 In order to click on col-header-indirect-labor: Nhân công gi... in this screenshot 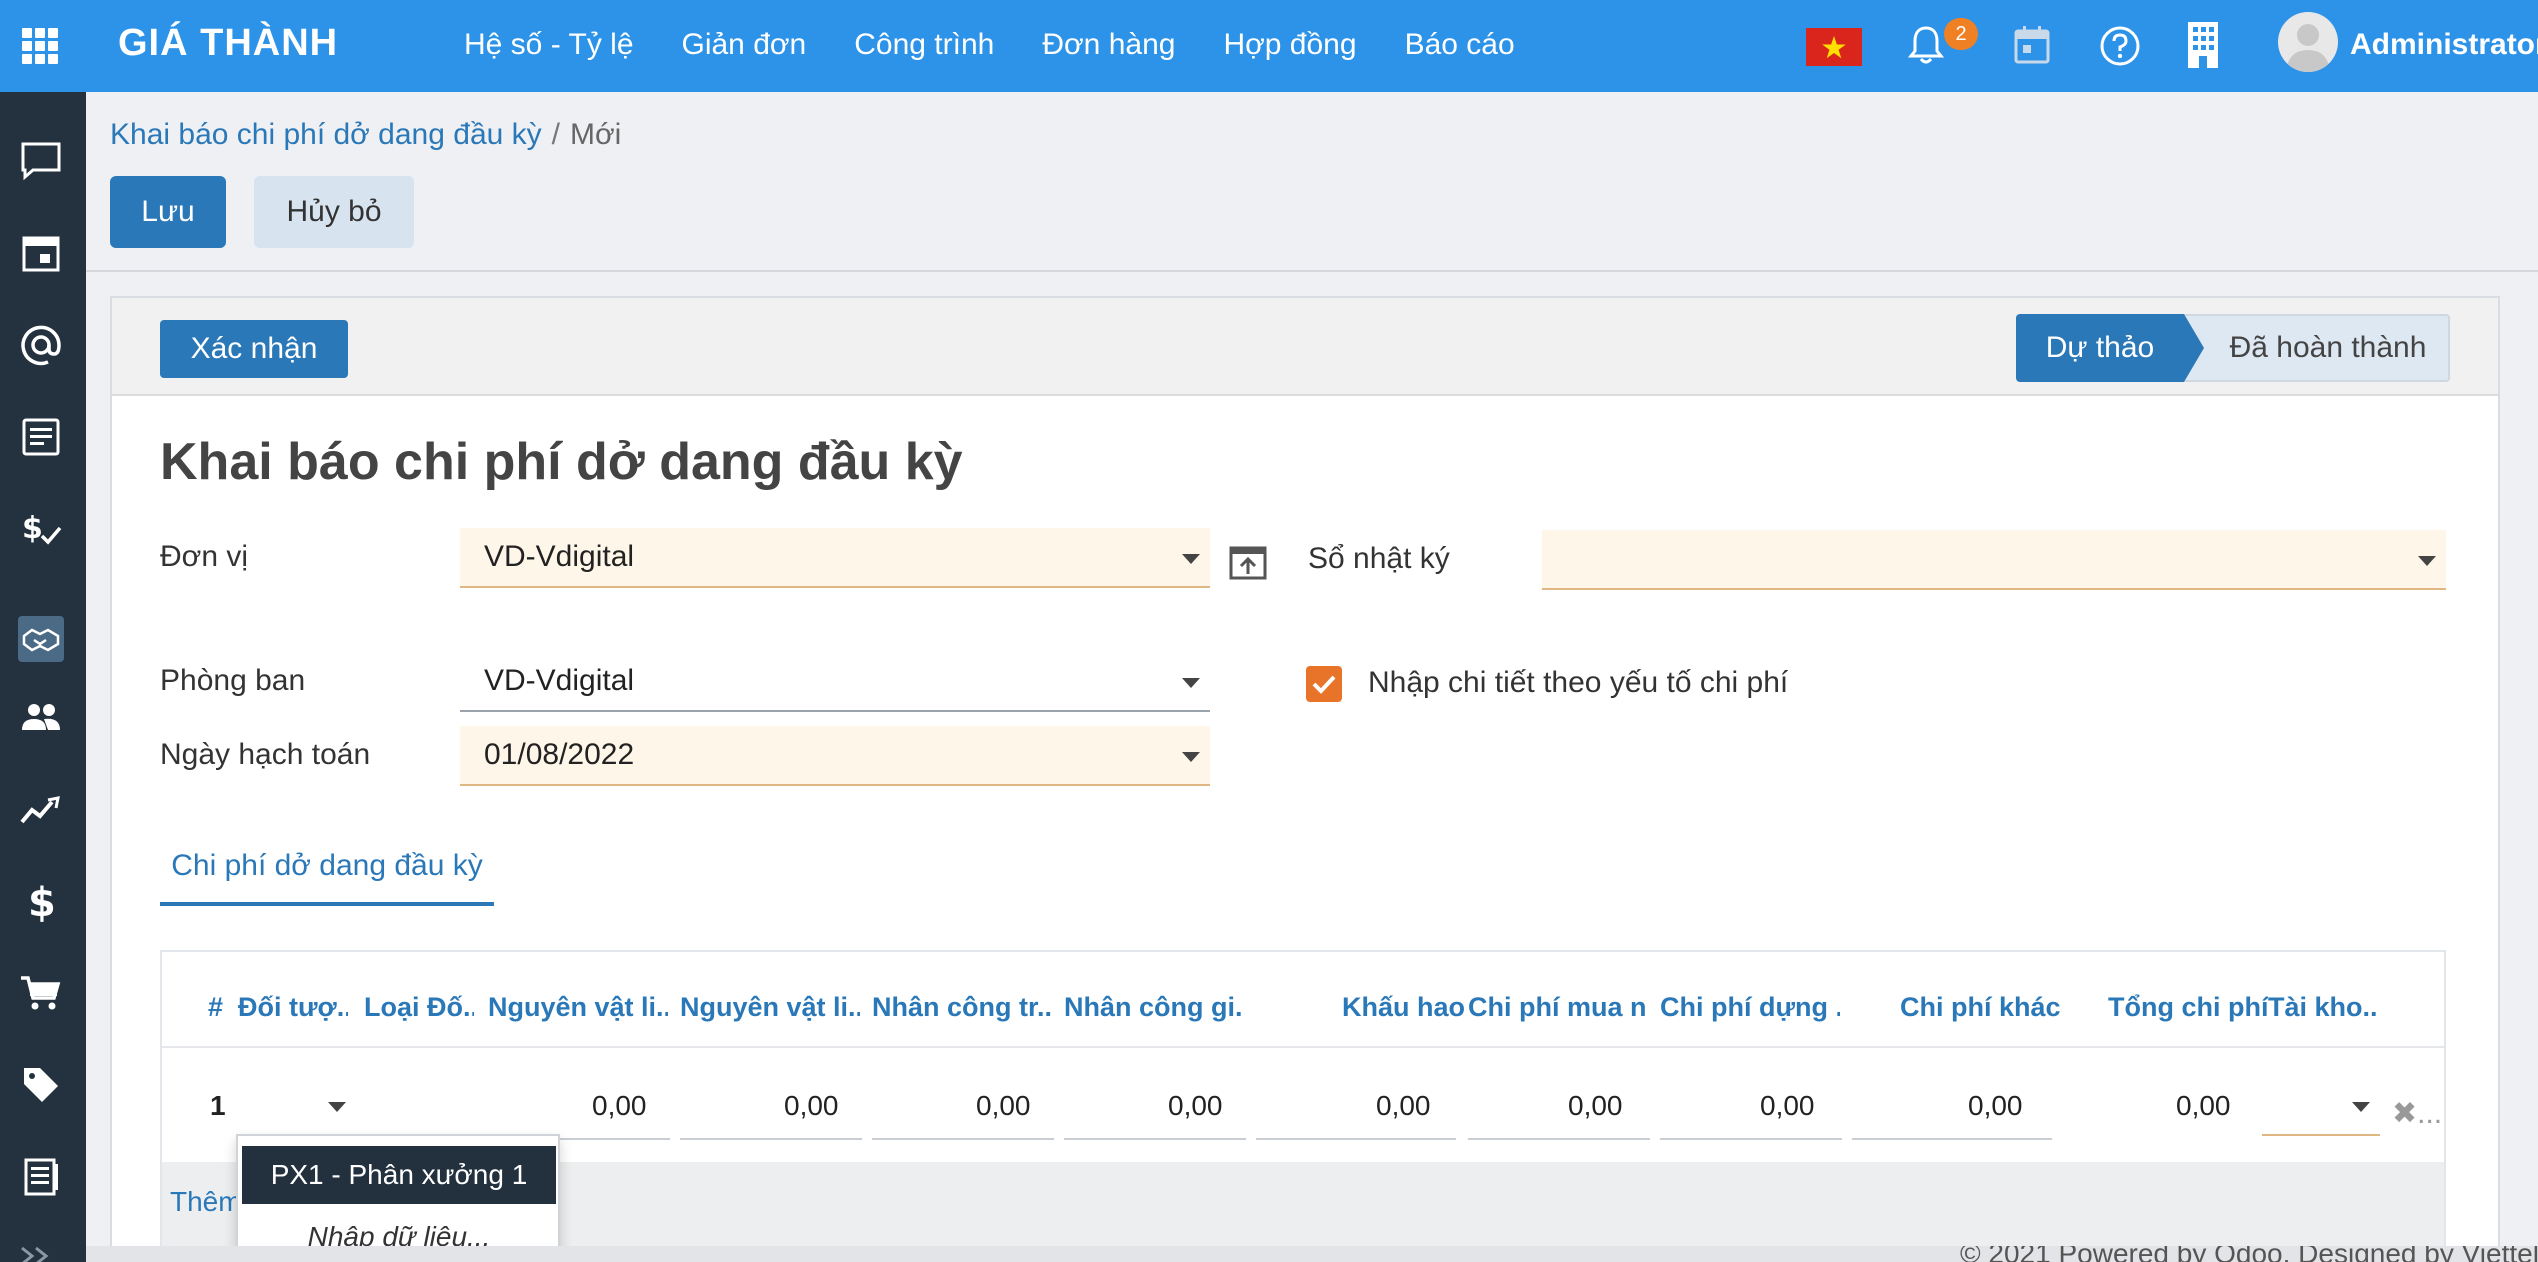, I will do `click(1154, 1007)`.